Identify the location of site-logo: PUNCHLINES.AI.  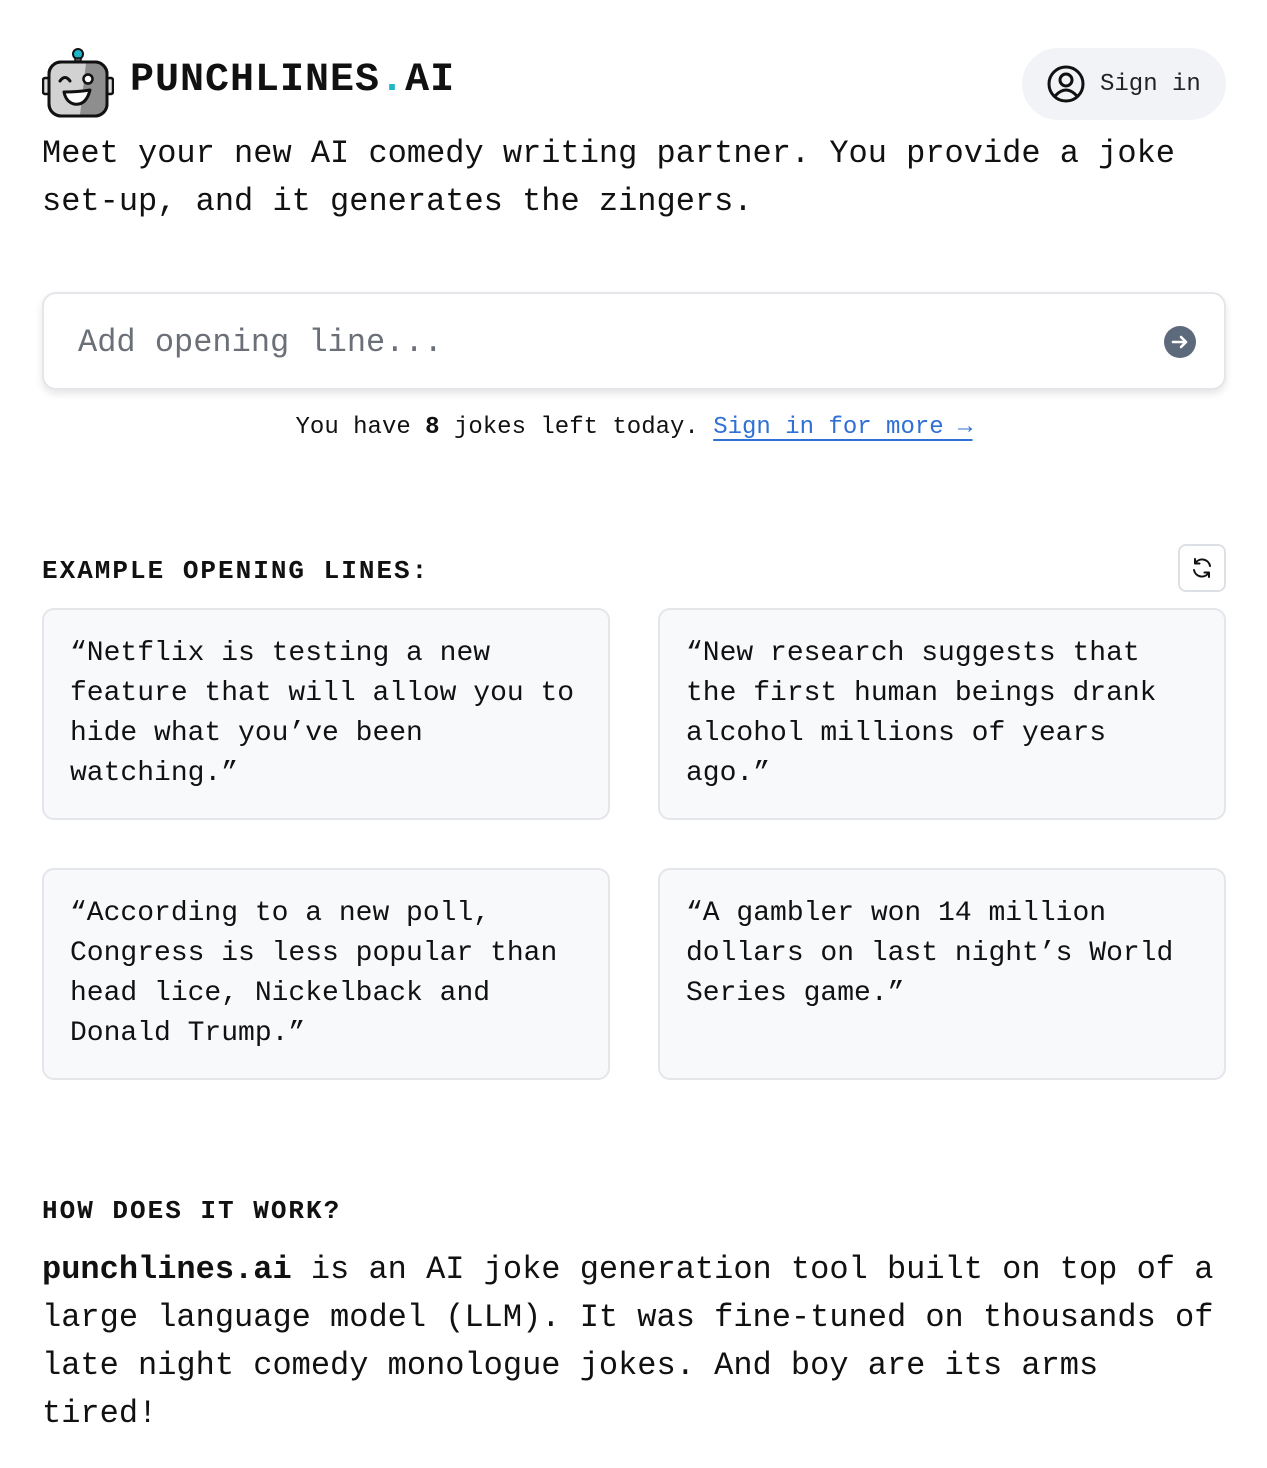
(292, 80).